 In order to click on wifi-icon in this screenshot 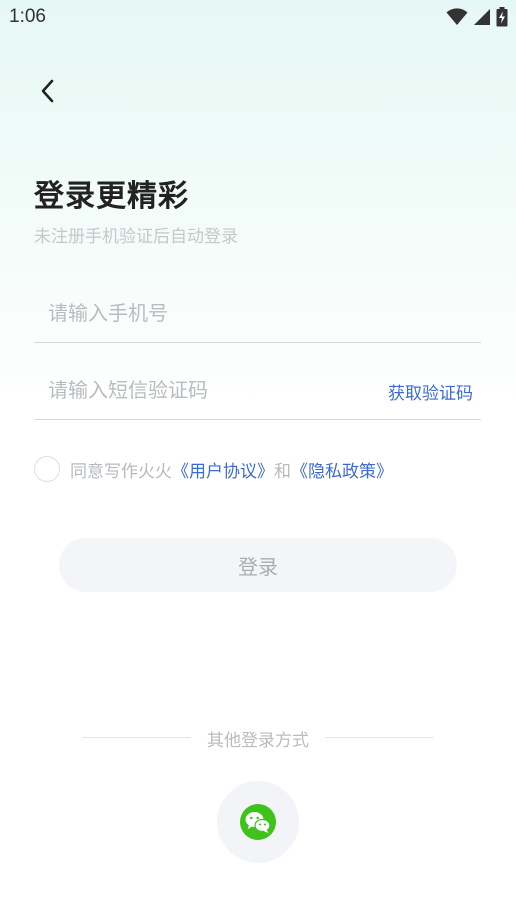, I will do `click(457, 16)`.